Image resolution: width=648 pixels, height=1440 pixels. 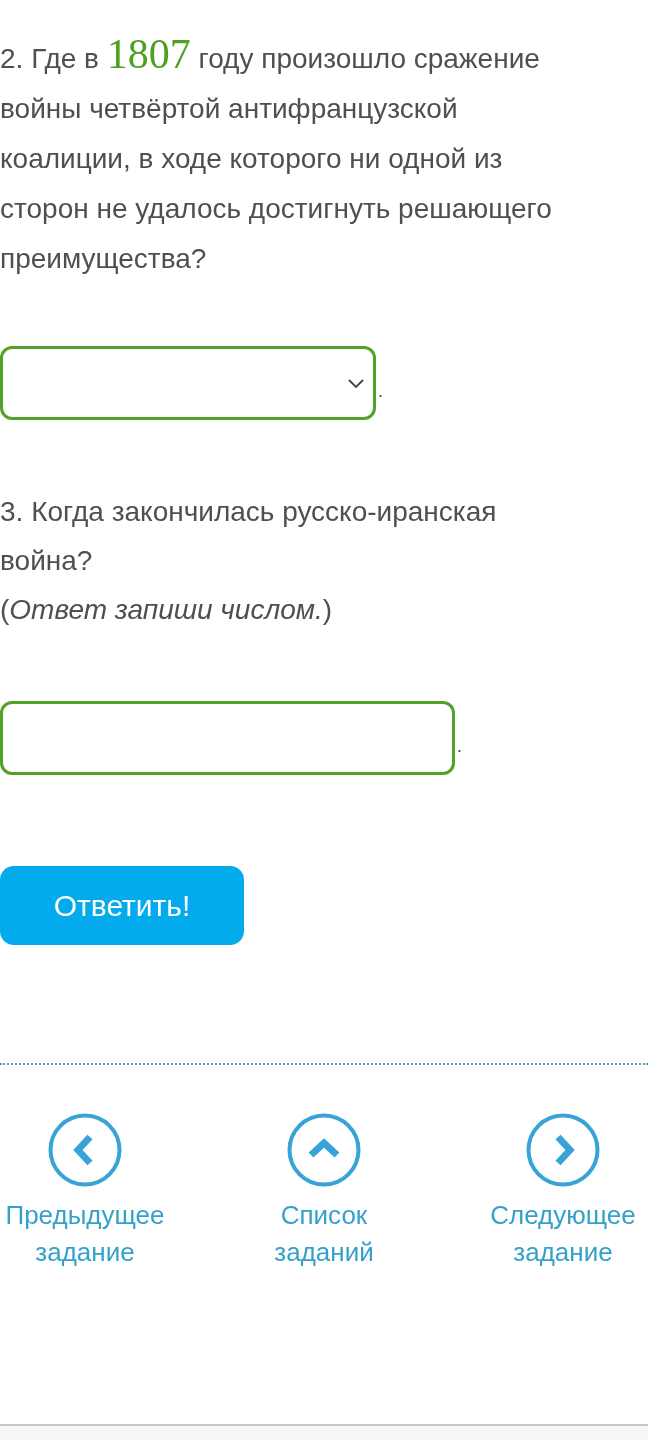 I want to click on submit-button: Ответить!, so click(x=122, y=905).